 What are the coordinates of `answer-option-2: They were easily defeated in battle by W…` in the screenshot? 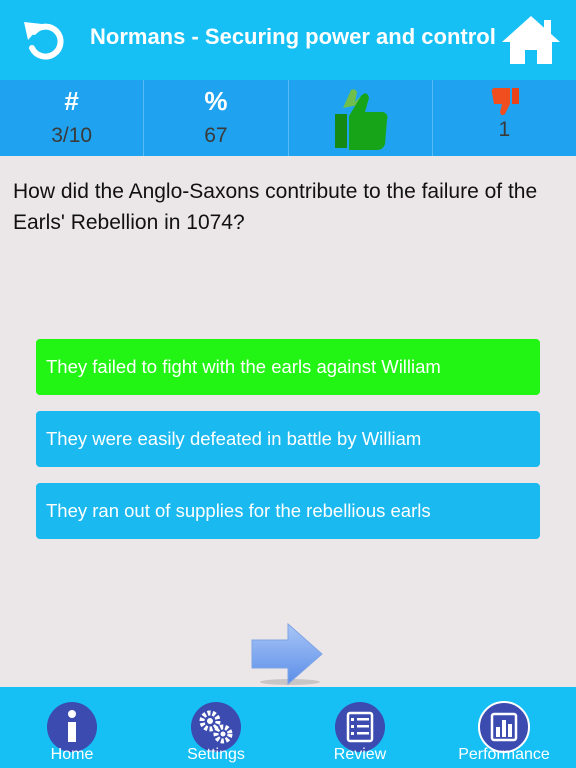 It's located at (288, 439).